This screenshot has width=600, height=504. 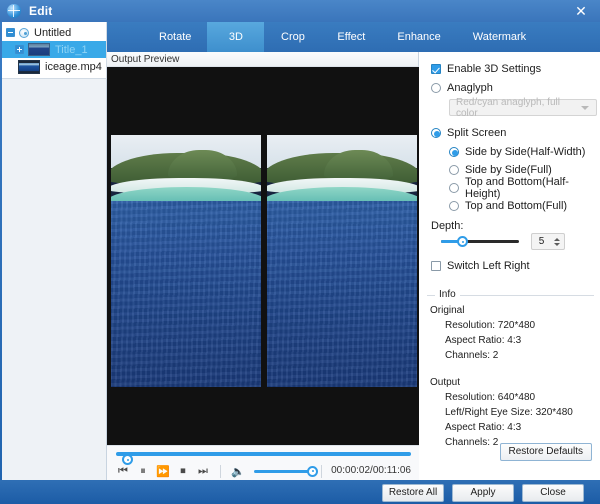 What do you see at coordinates (556, 239) in the screenshot?
I see `stepper-up-icon` at bounding box center [556, 239].